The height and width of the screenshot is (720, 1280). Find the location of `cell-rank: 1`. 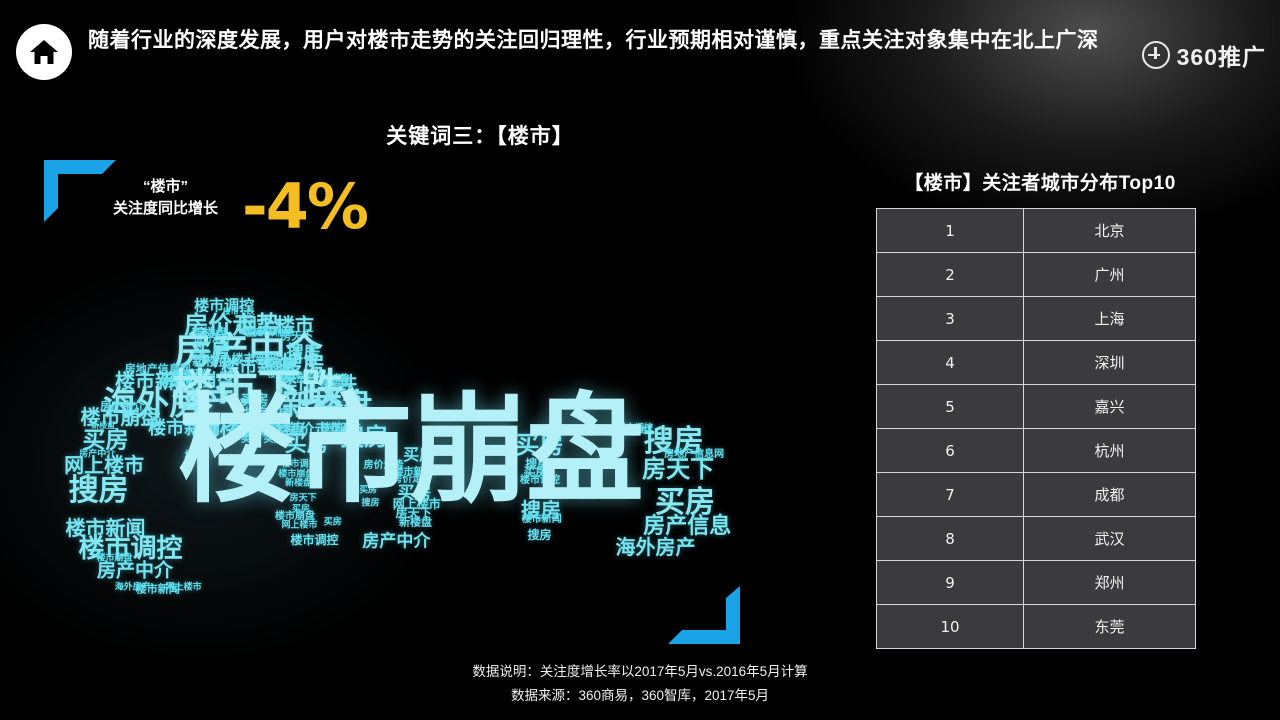

cell-rank: 1 is located at coordinates (950, 230).